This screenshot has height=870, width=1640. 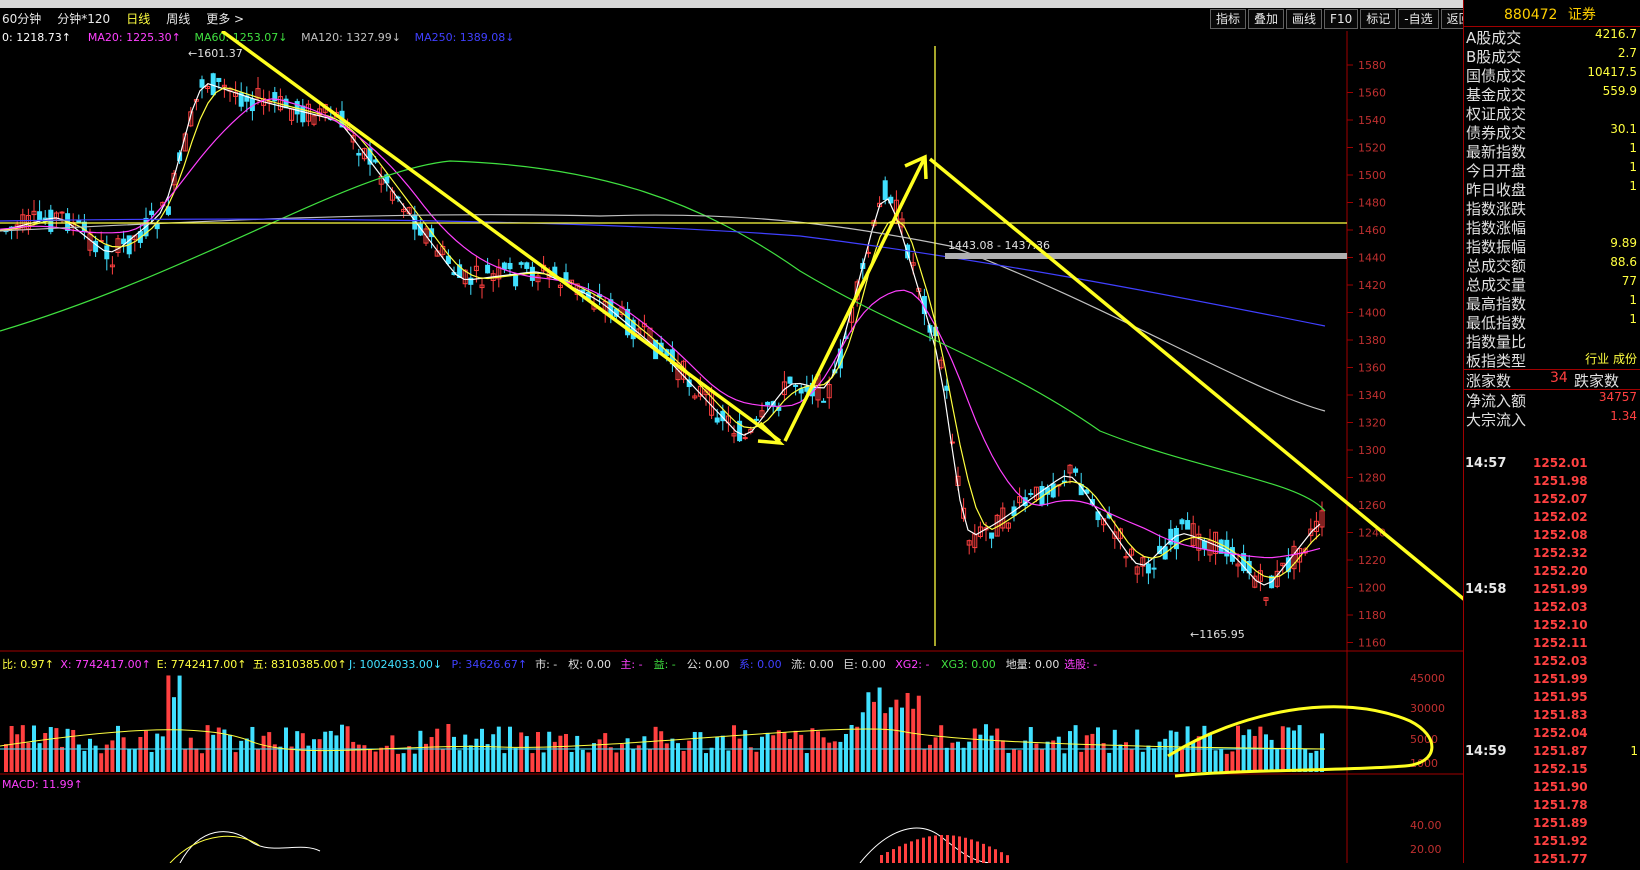 I want to click on ma-legend-item: MA250: 1389.08↓, so click(x=465, y=37).